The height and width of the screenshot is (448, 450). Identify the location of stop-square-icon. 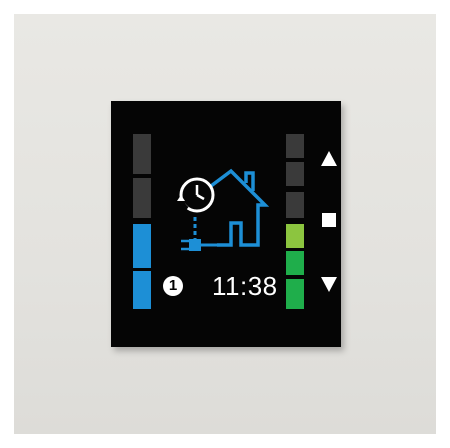
(329, 220).